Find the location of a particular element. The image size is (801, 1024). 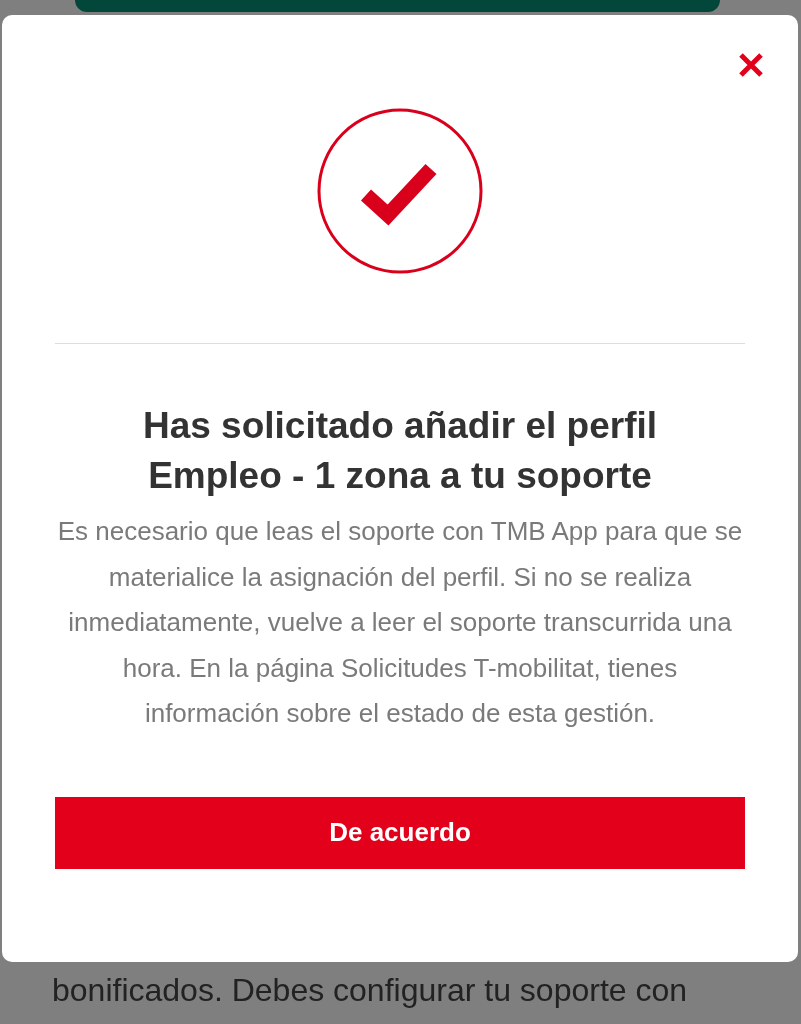

checkmark-circle-icon is located at coordinates (400, 191).